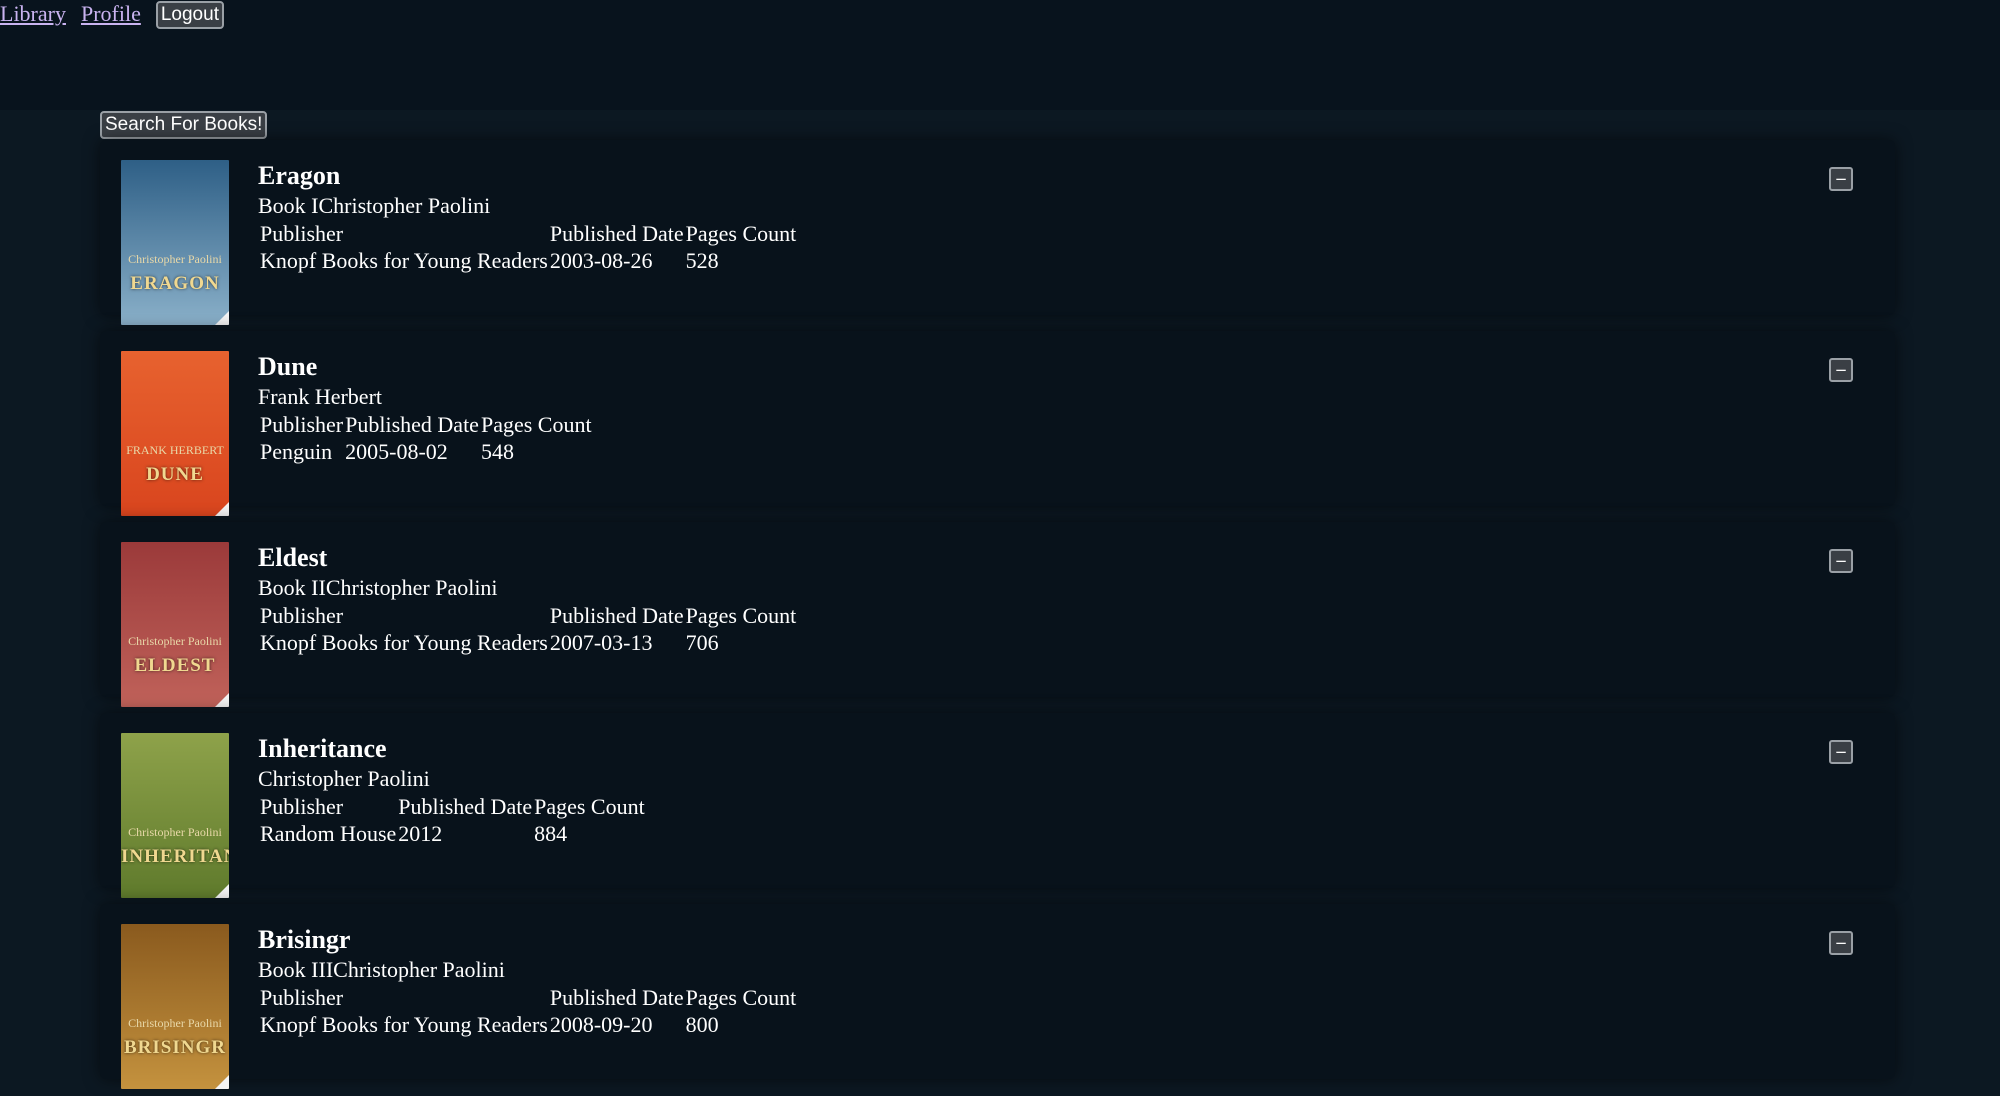  What do you see at coordinates (184, 125) in the screenshot?
I see `search-books-button: Search For Books!` at bounding box center [184, 125].